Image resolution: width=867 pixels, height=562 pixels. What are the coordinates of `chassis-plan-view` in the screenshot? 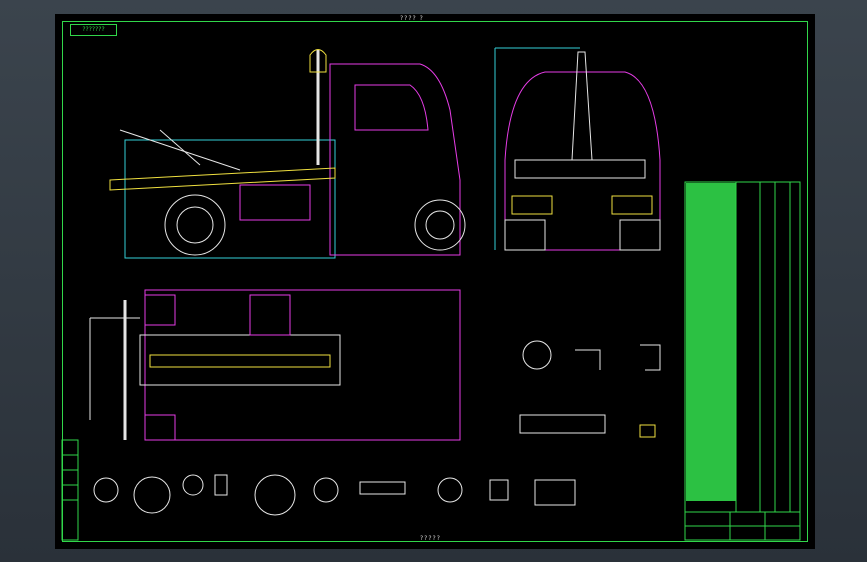 It's located at (275, 365).